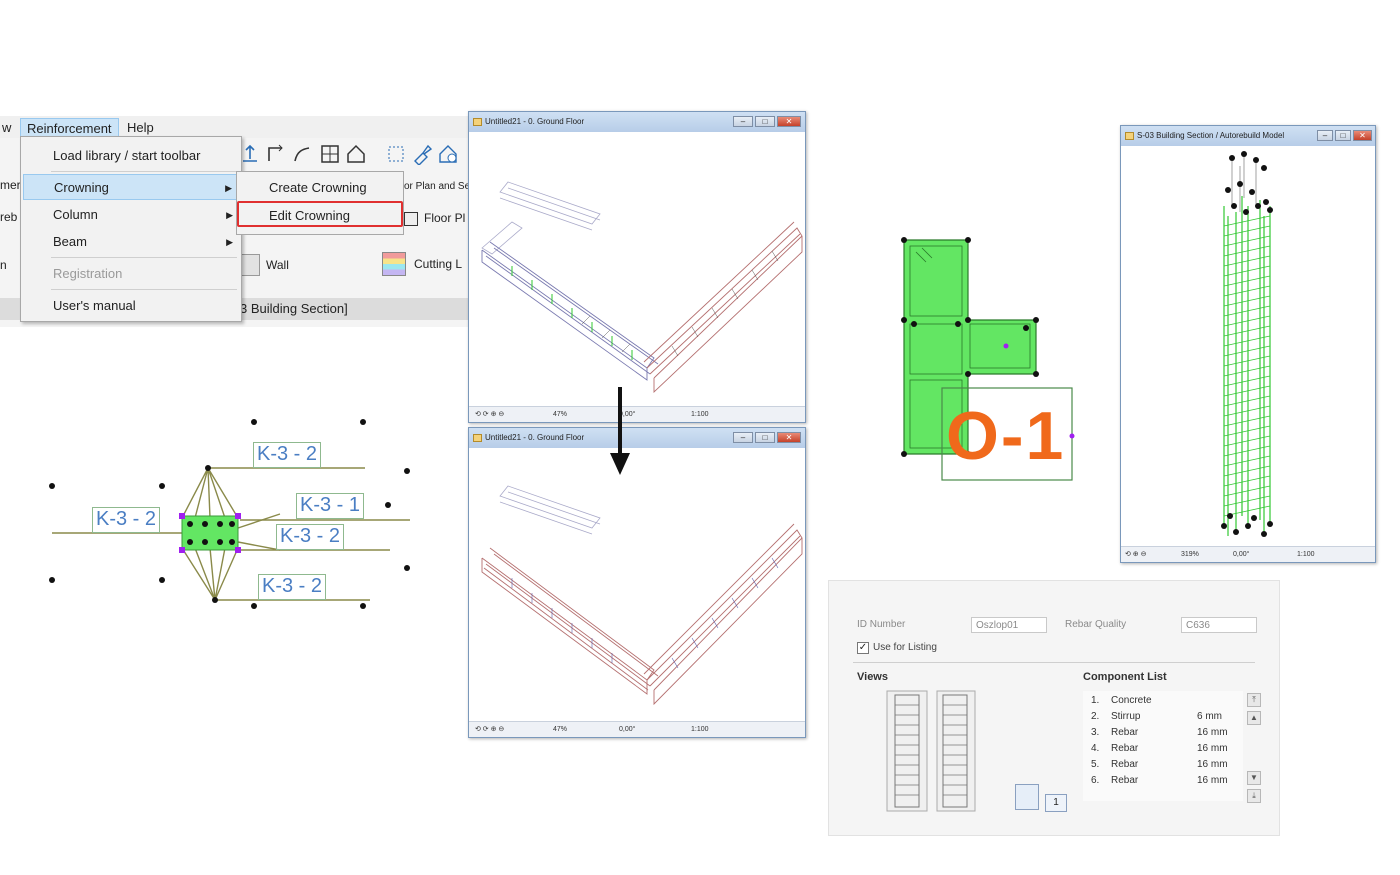  Describe the element at coordinates (437, 220) in the screenshot. I see `floor-plan-item: Floor Pl` at that location.